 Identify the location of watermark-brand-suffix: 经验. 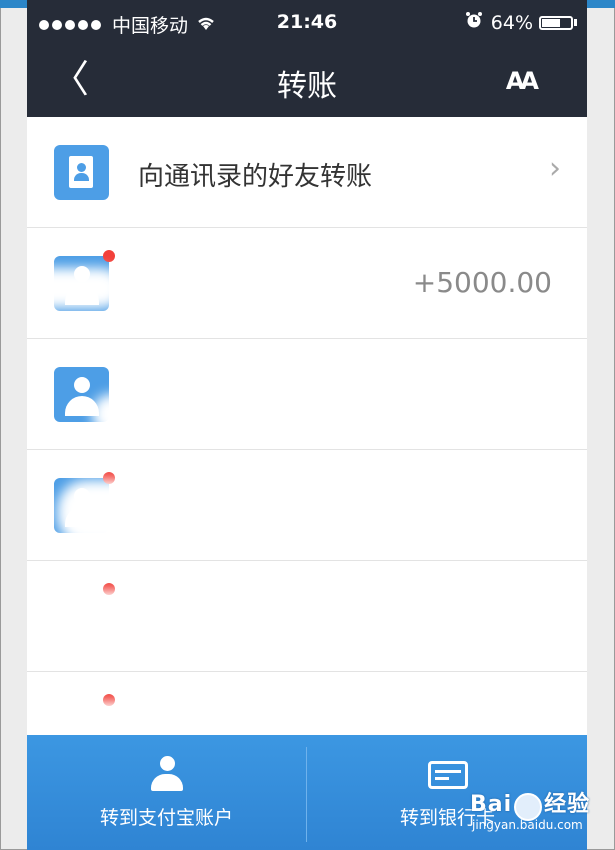
(567, 804).